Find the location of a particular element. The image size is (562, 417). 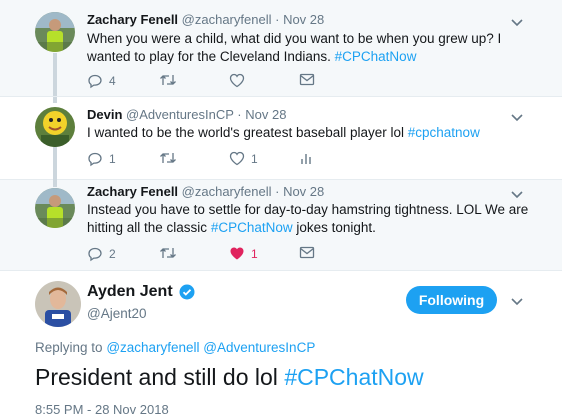

like-button is located at coordinates (243, 80).